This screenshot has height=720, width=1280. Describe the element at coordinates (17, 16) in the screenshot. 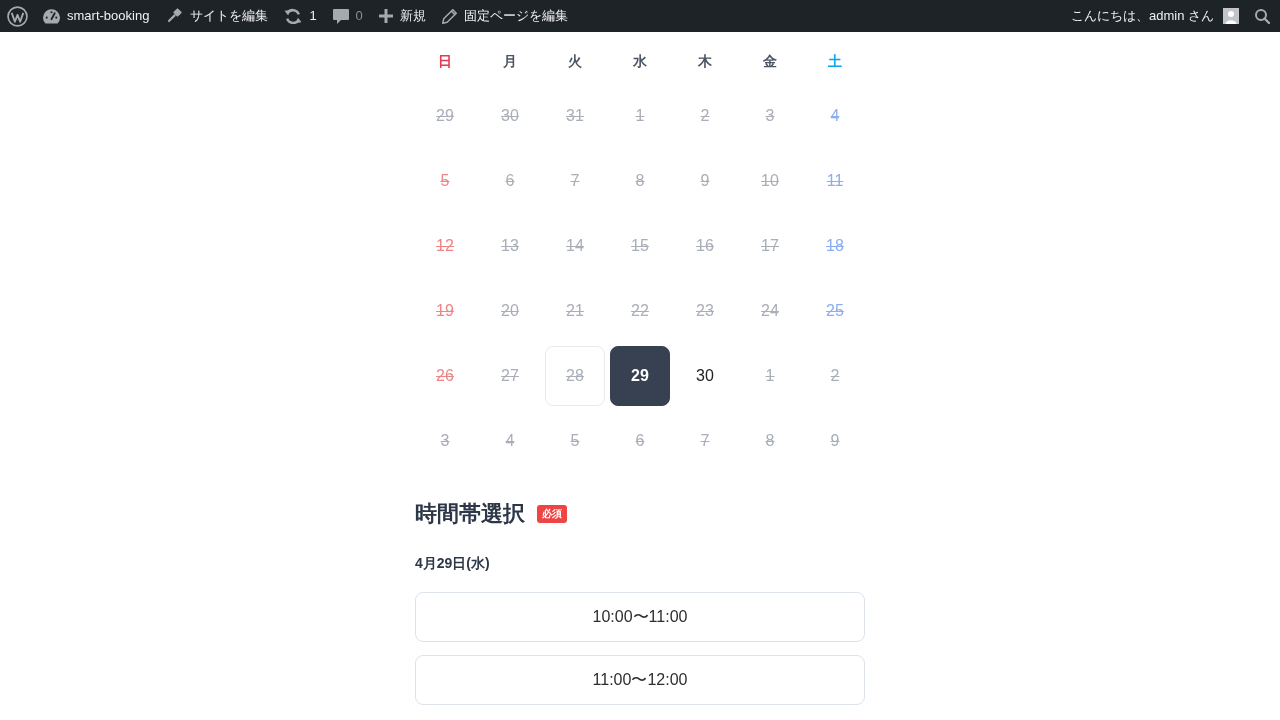

I see `logo-icon` at that location.